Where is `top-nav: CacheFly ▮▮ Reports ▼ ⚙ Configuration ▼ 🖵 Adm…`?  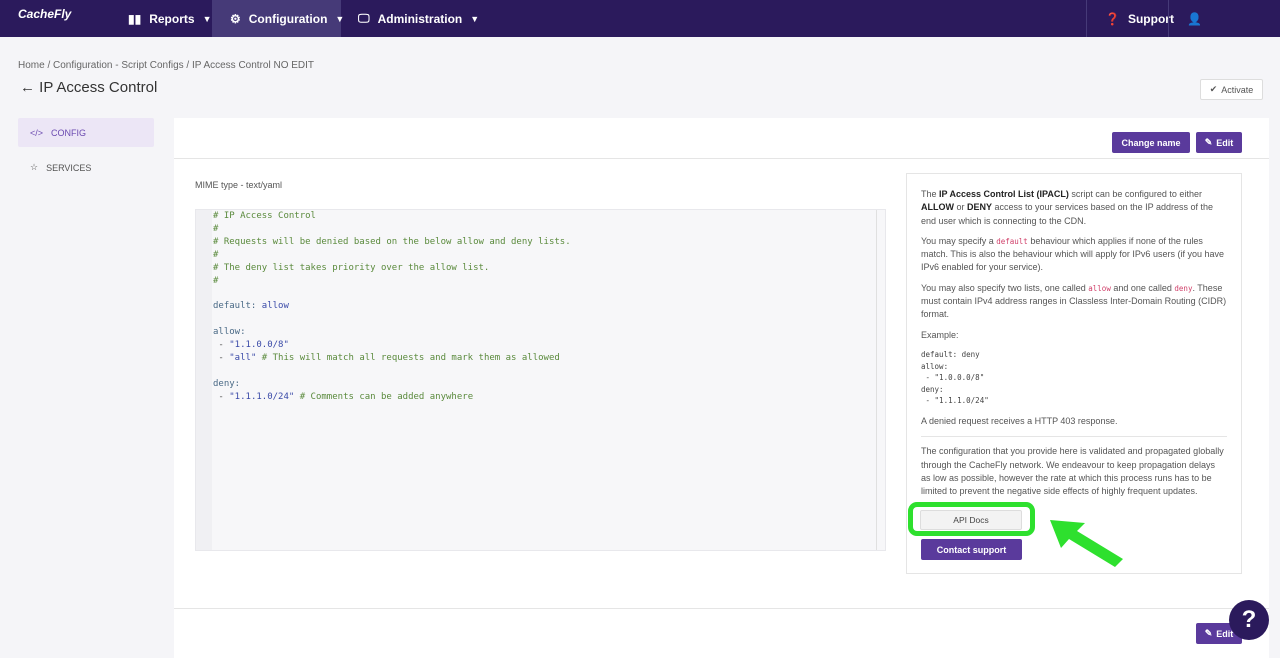 top-nav: CacheFly ▮▮ Reports ▼ ⚙ Configuration ▼ 🖵 Adm… is located at coordinates (640, 18).